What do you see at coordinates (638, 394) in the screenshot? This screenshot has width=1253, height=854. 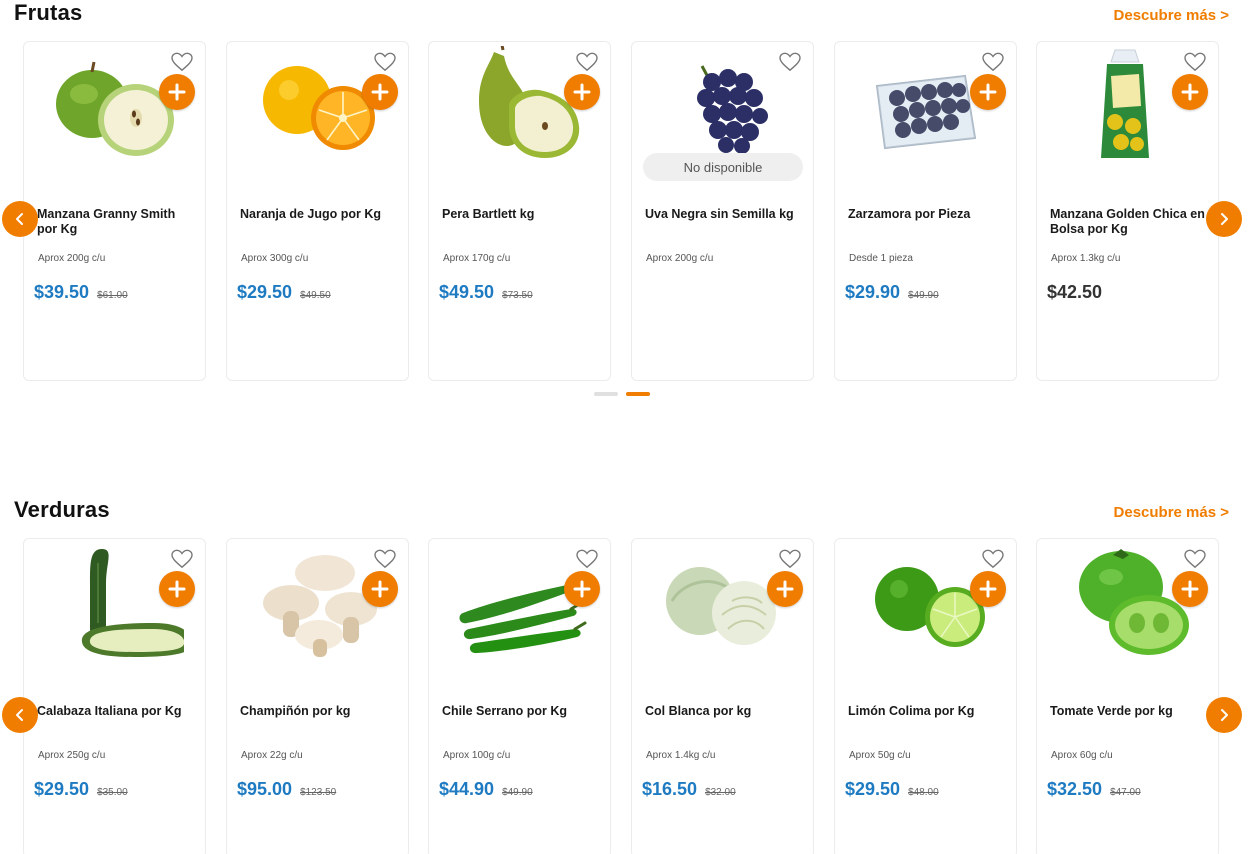 I see `pagination-dot-active` at bounding box center [638, 394].